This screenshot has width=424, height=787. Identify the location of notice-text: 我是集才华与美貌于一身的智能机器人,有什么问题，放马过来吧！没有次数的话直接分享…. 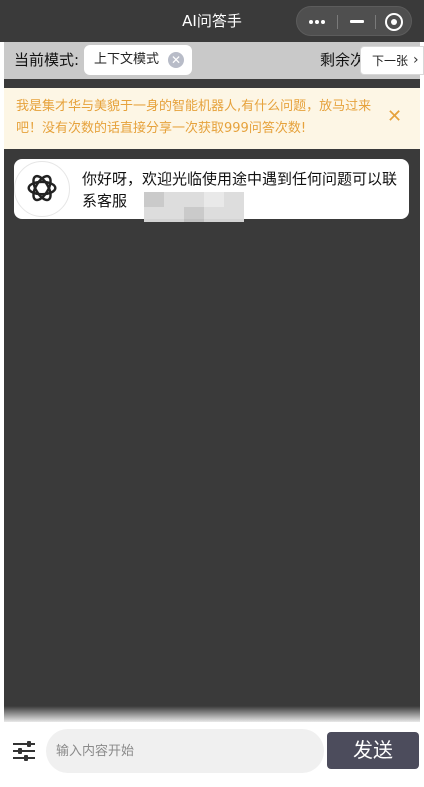
(194, 117).